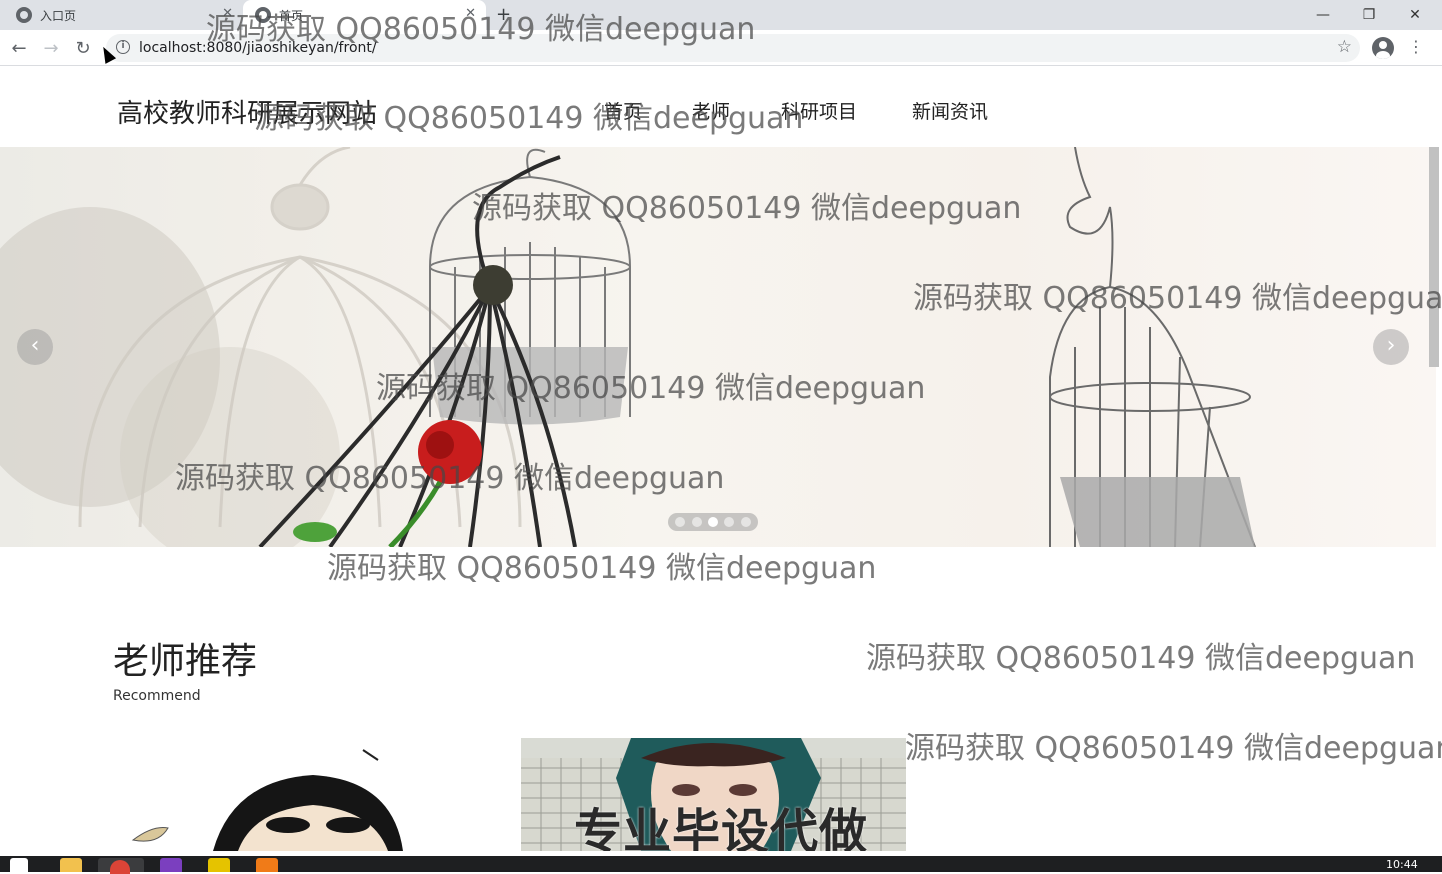  I want to click on browser-tab-entry: 入口页 ✕, so click(121, 15).